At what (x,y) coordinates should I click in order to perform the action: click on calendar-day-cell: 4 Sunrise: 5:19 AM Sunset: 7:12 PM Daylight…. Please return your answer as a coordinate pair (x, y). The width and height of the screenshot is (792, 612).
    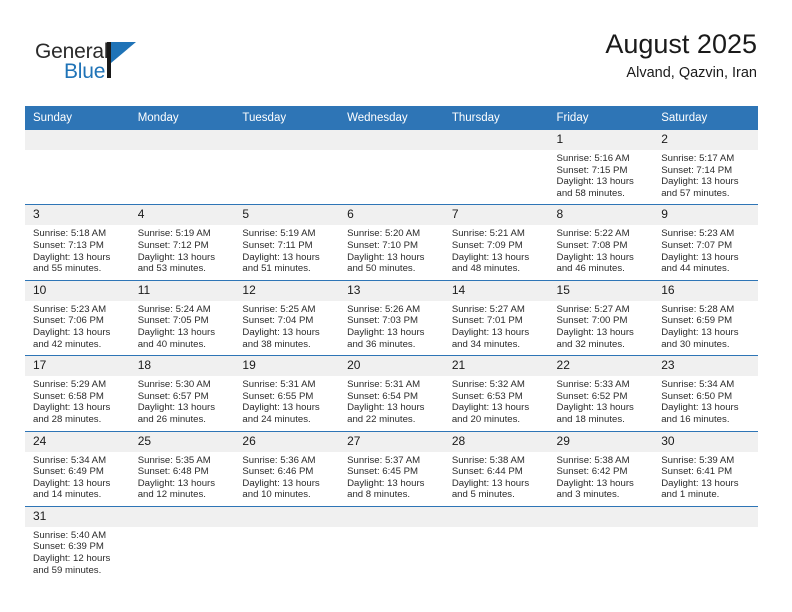
    Looking at the image, I should click on (182, 242).